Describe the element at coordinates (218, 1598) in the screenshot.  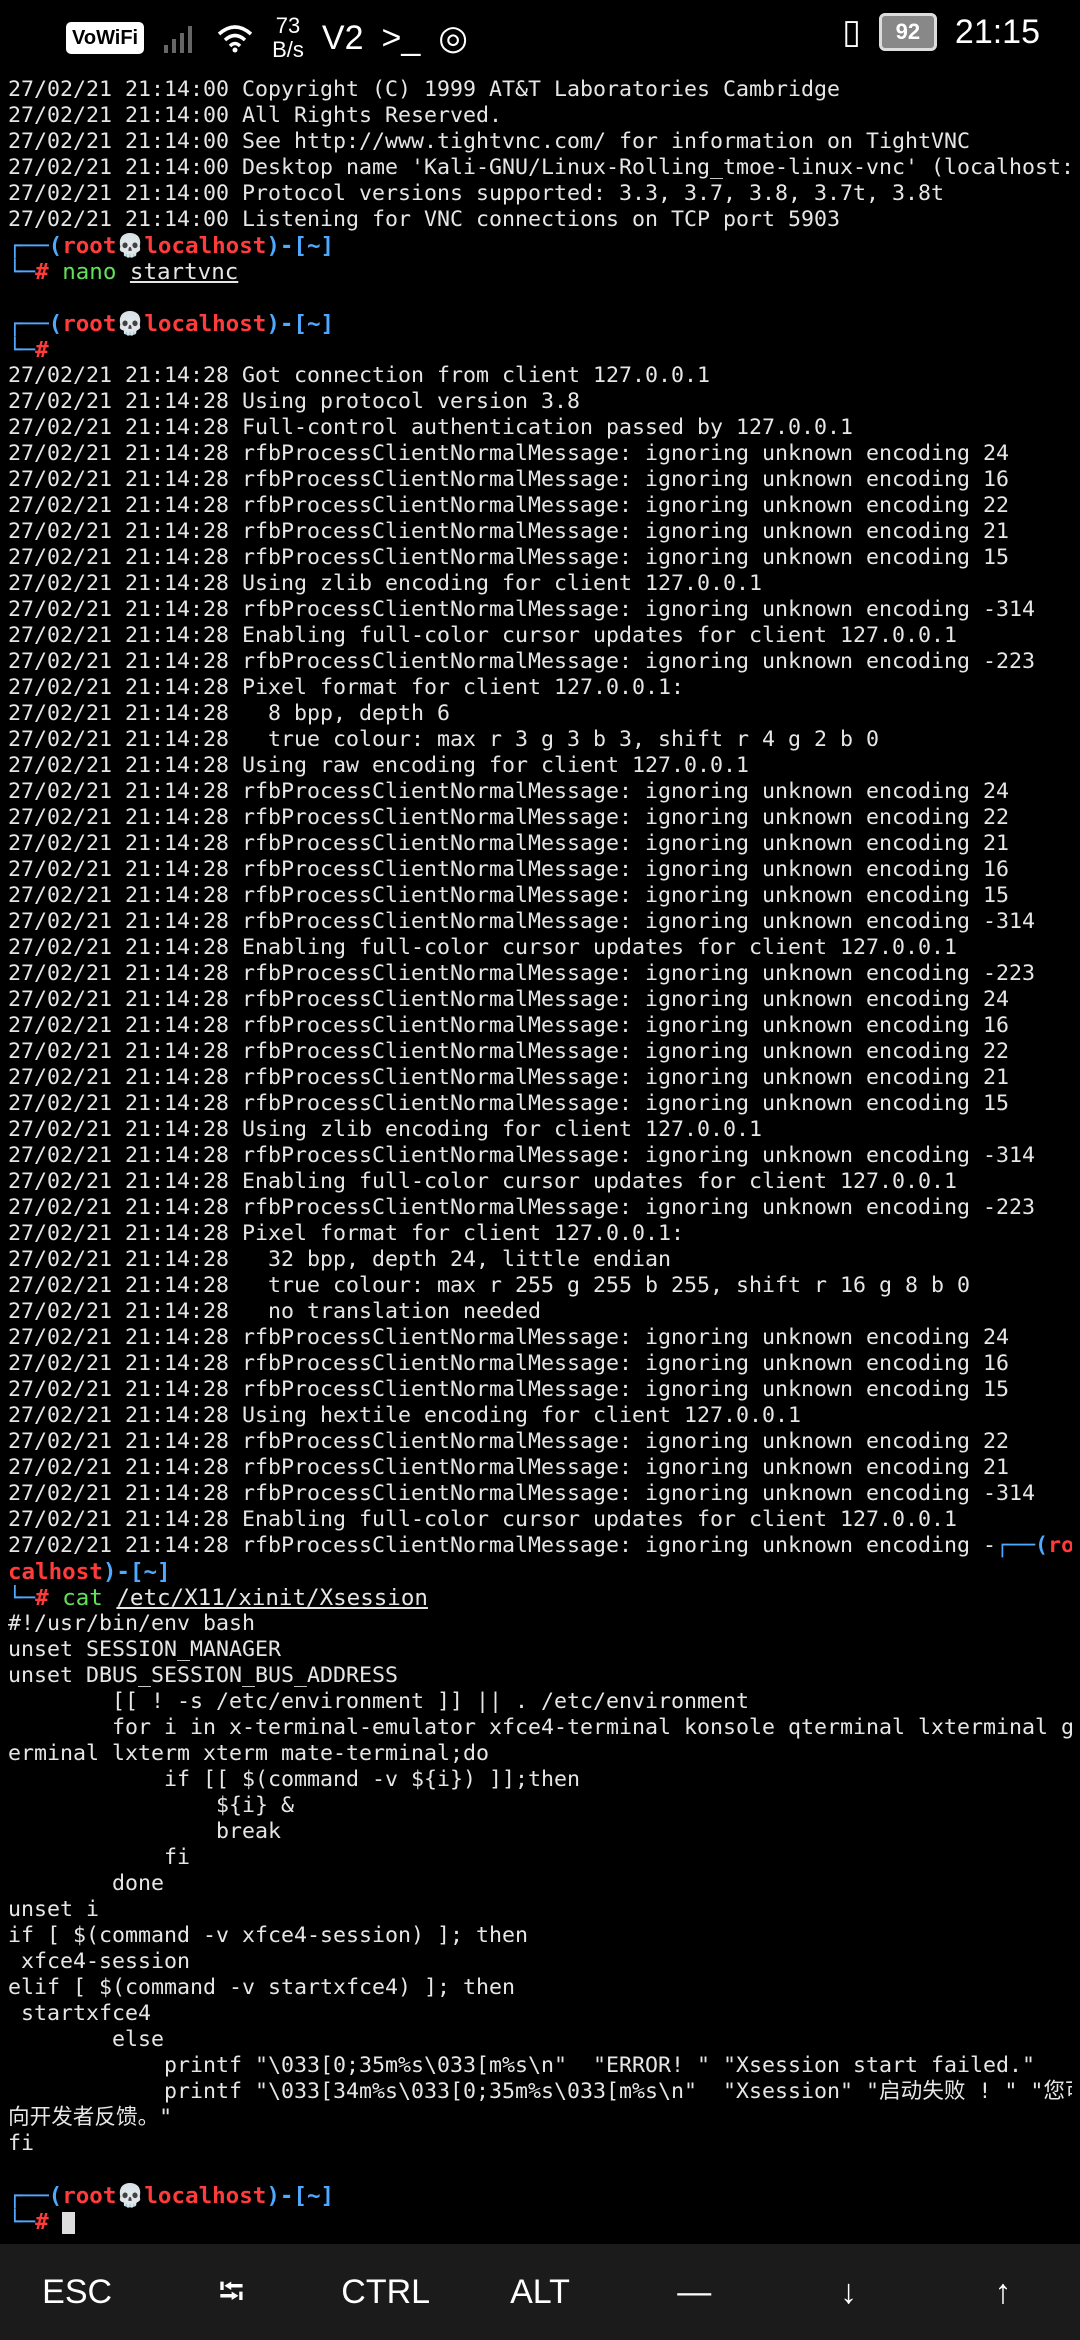
I see `command-line-cat: └─# cat /etc/X11/xinit/Xsession` at that location.